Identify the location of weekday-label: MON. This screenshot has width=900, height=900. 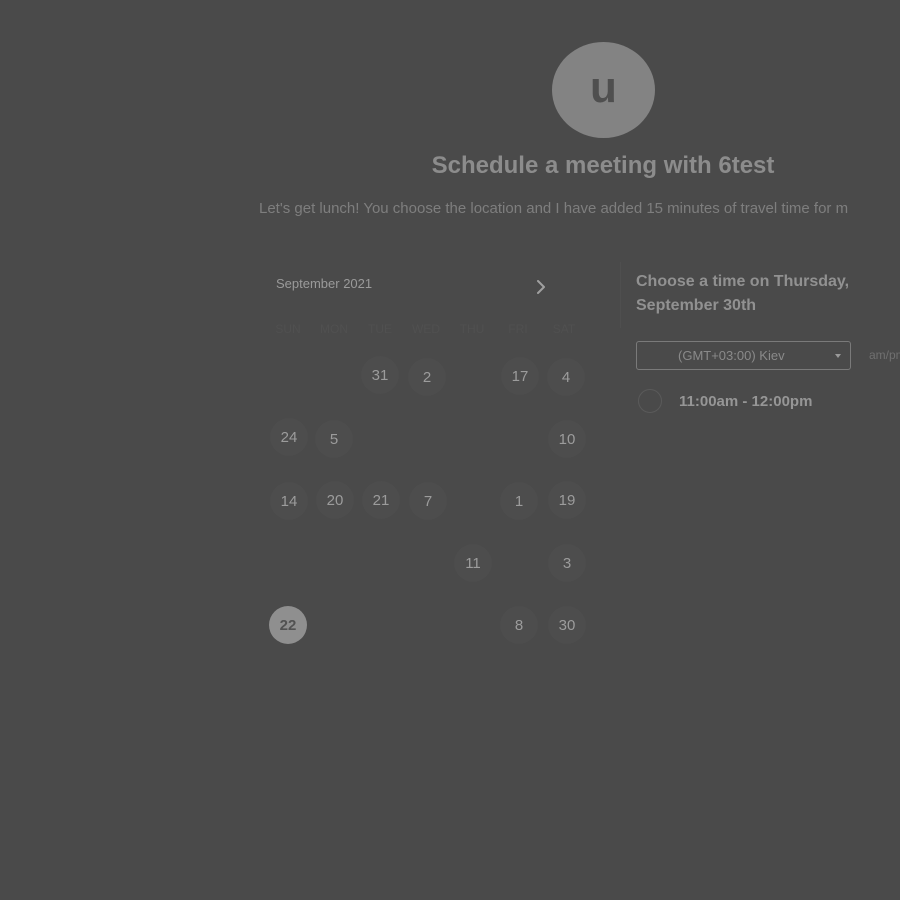
(334, 329).